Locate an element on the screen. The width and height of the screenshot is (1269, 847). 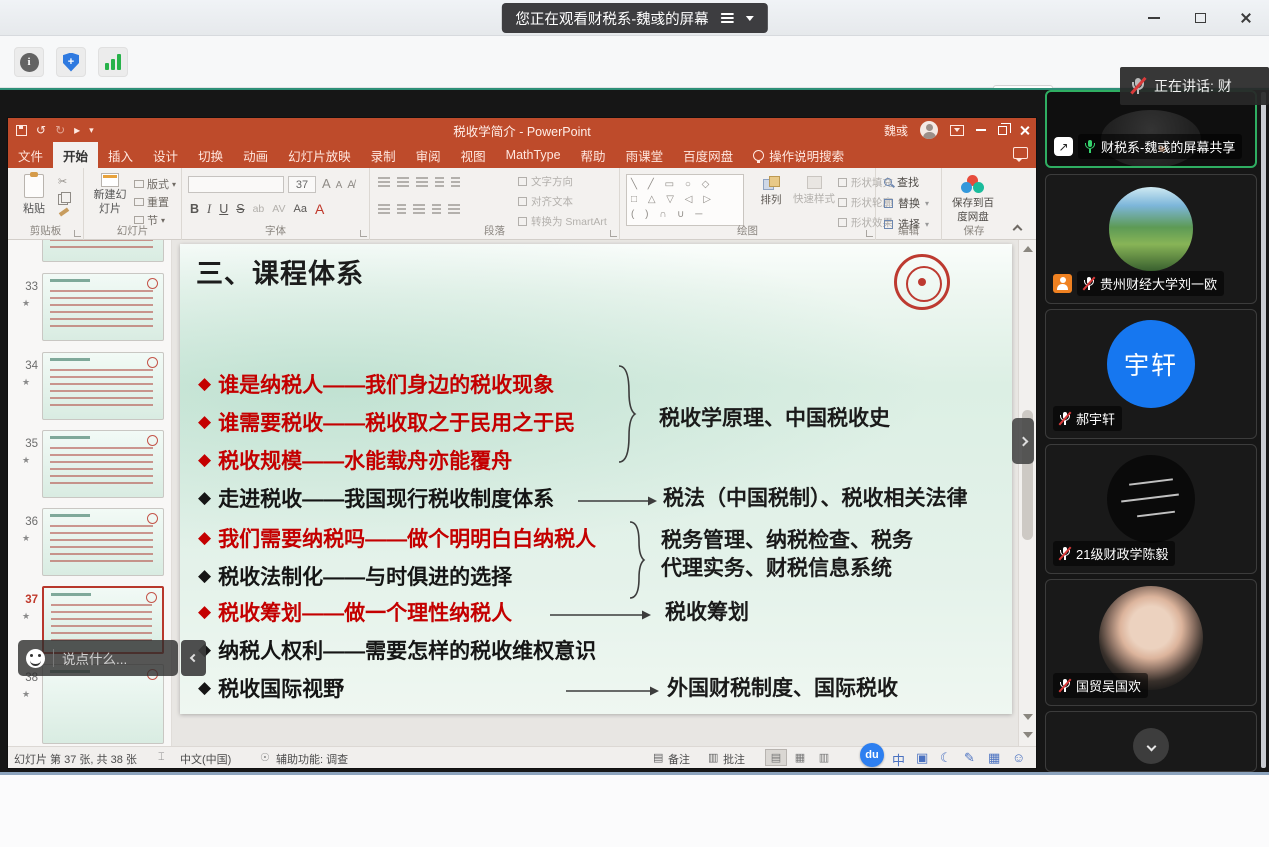
video-tile-participant: 21级财政学陈毅 is located at coordinates (1151, 509).